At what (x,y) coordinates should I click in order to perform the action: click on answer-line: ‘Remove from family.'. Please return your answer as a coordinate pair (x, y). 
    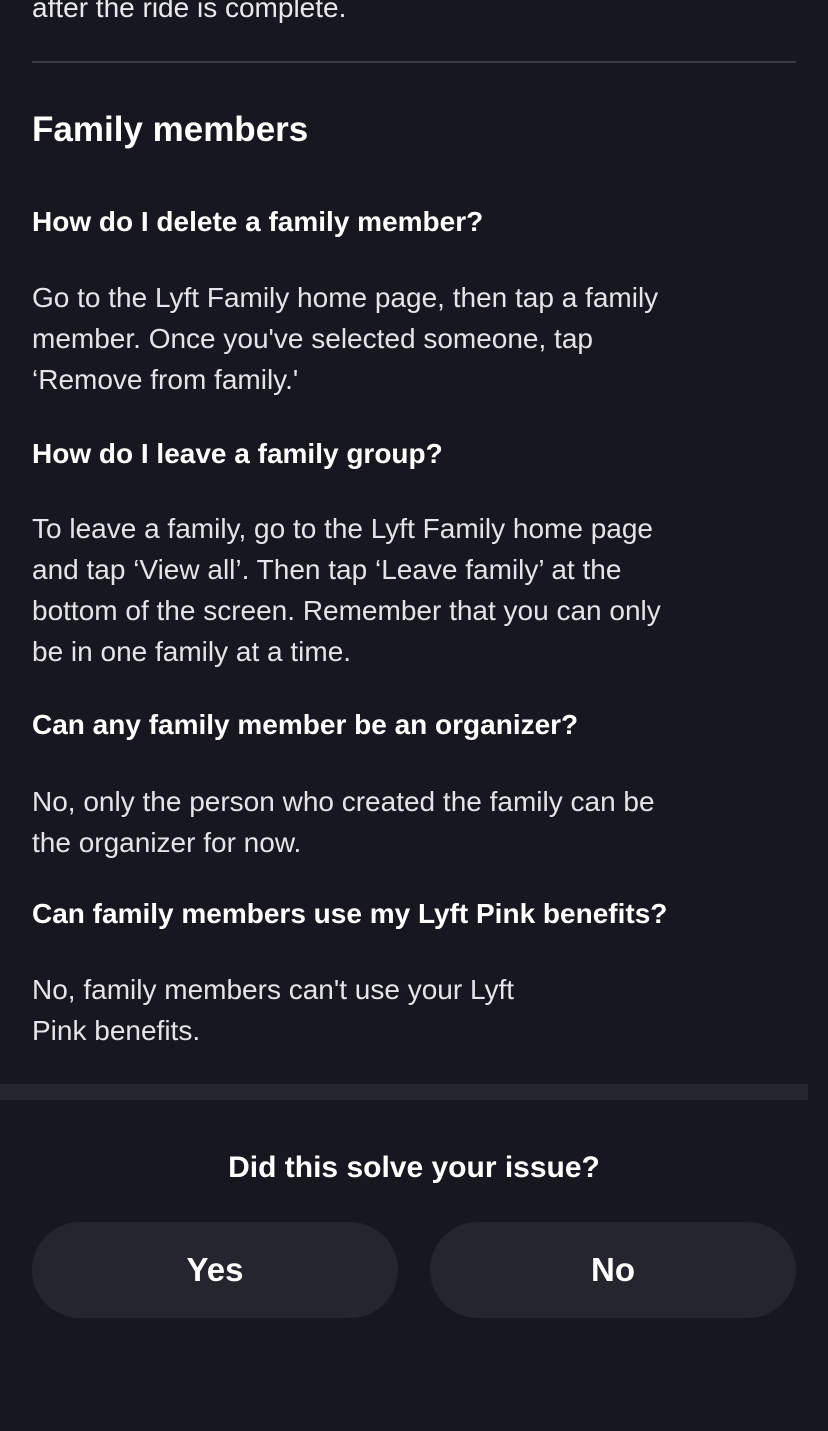
    Looking at the image, I should click on (165, 379).